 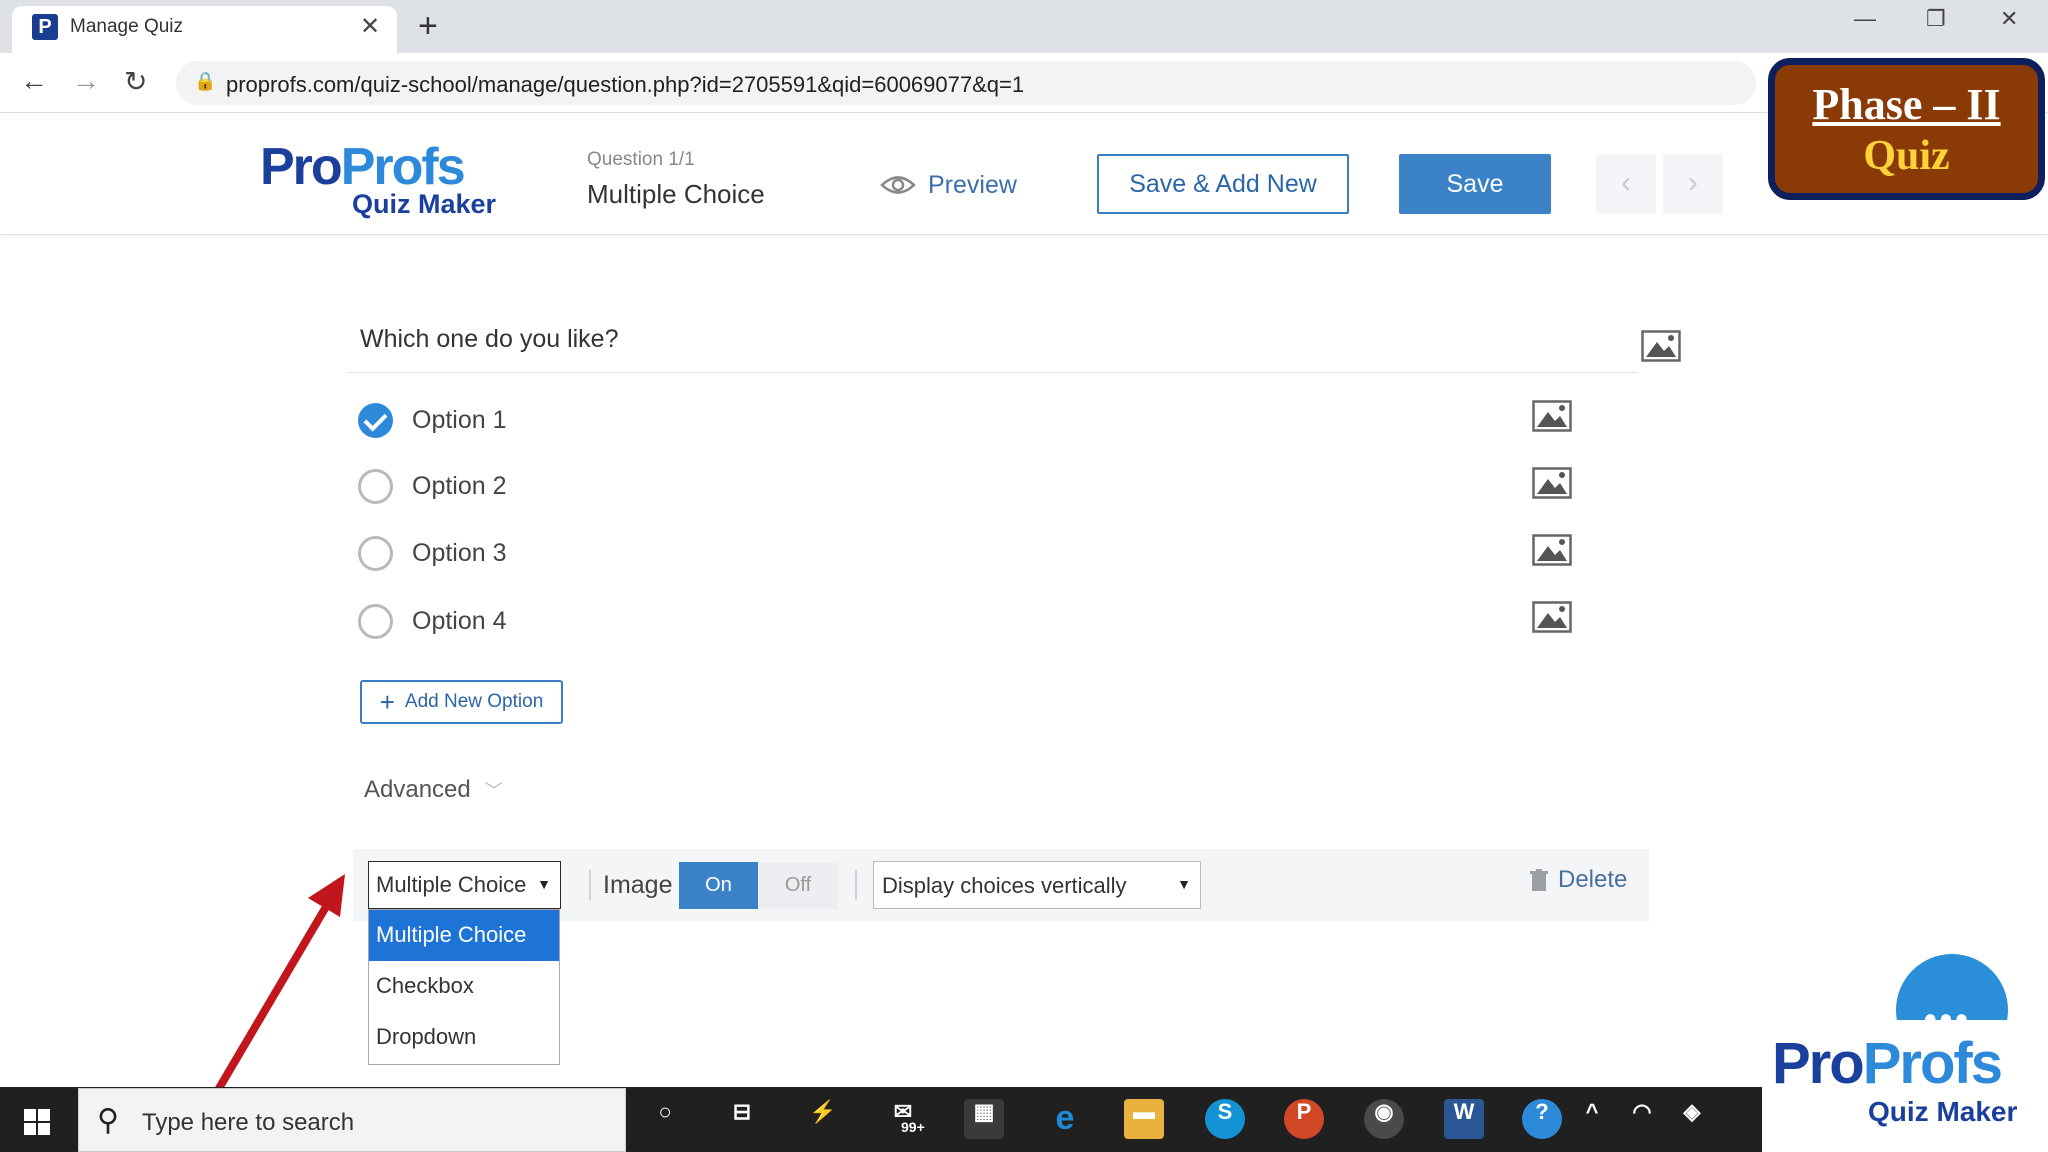 What do you see at coordinates (665, 1119) in the screenshot?
I see `cortana-icon: ○` at bounding box center [665, 1119].